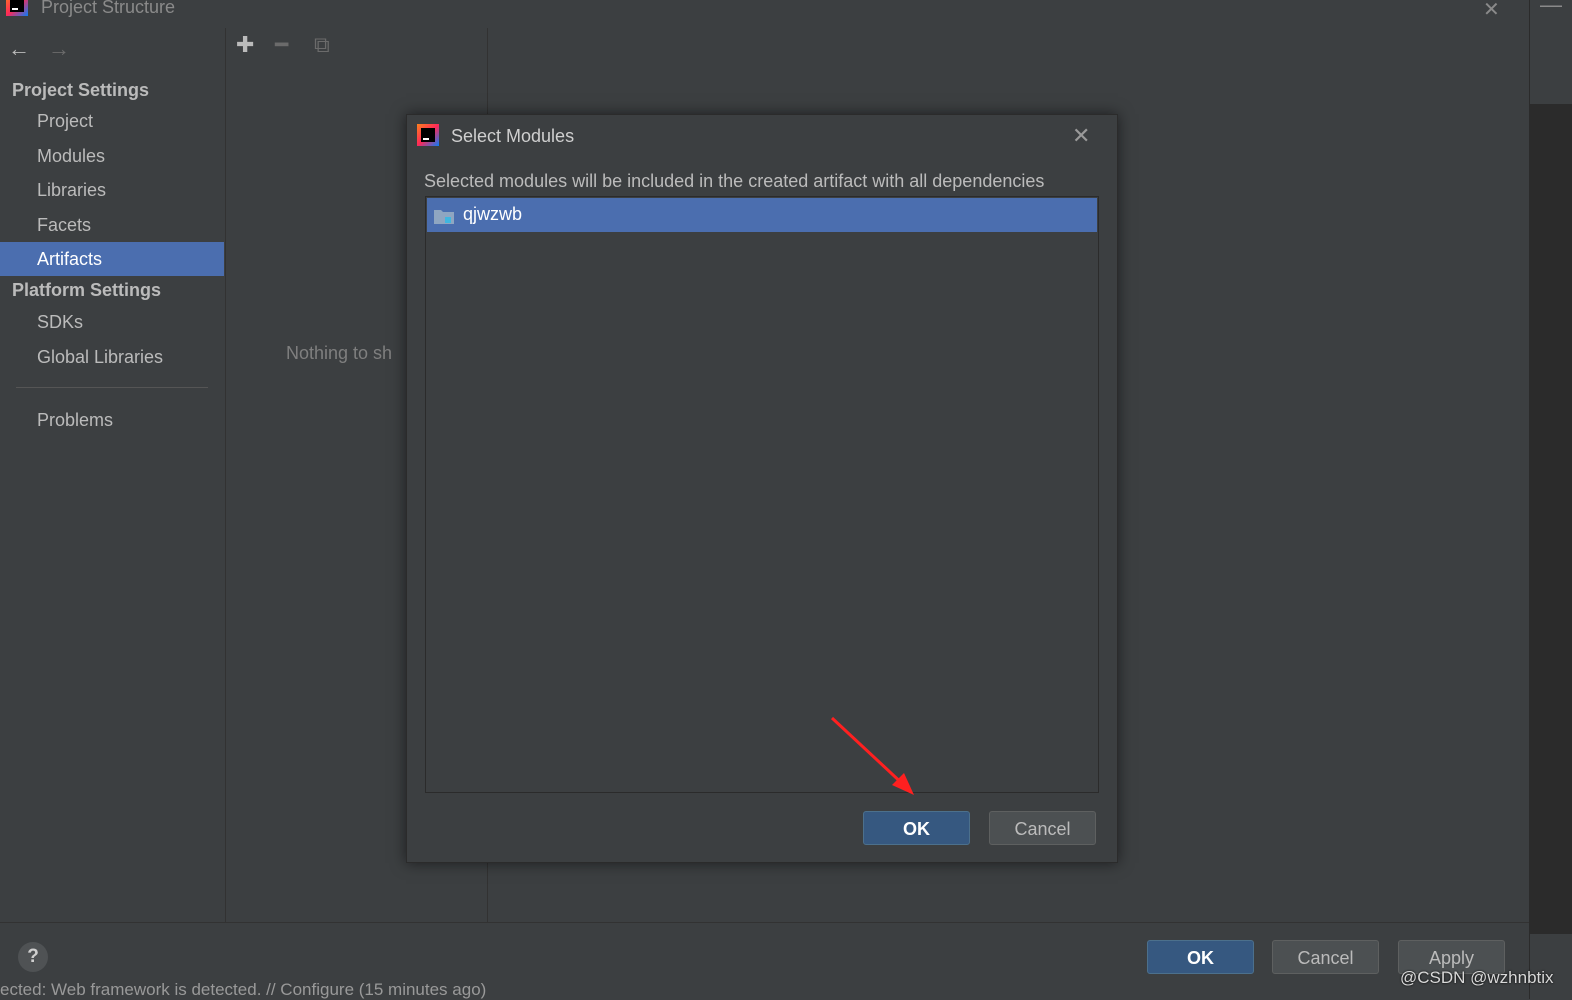 The width and height of the screenshot is (1572, 1000). What do you see at coordinates (1200, 957) in the screenshot?
I see `ok-button: OK` at bounding box center [1200, 957].